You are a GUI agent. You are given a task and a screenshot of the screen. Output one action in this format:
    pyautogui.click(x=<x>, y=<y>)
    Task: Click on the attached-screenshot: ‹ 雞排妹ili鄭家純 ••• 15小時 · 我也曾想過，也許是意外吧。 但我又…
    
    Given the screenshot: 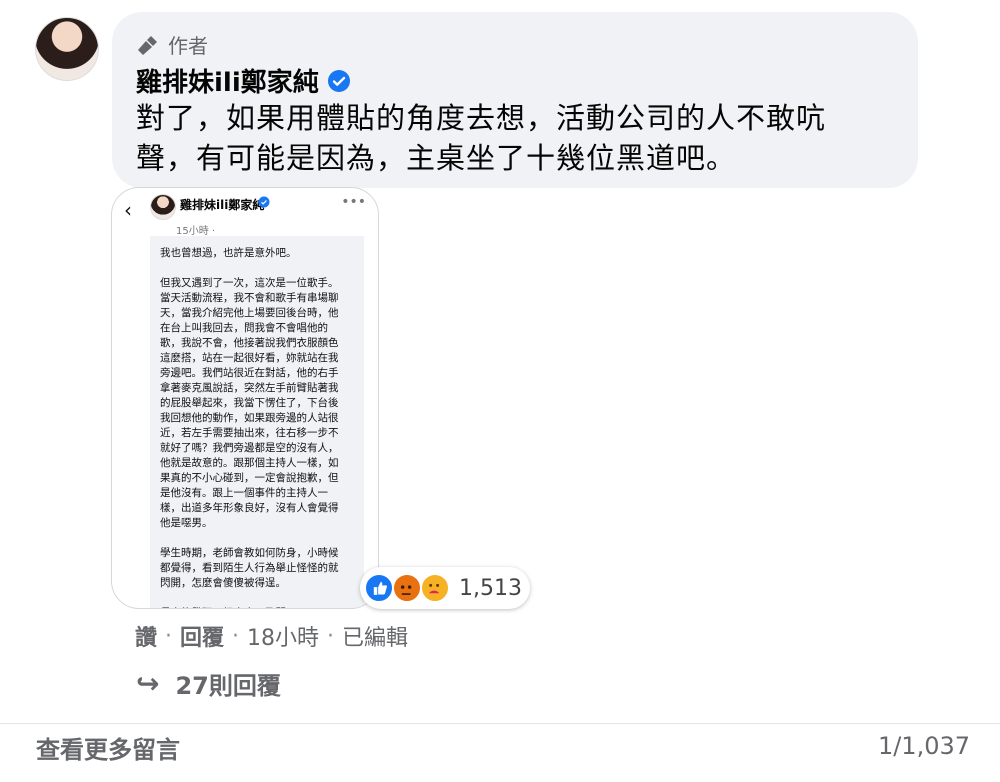 What is the action you would take?
    pyautogui.click(x=245, y=398)
    